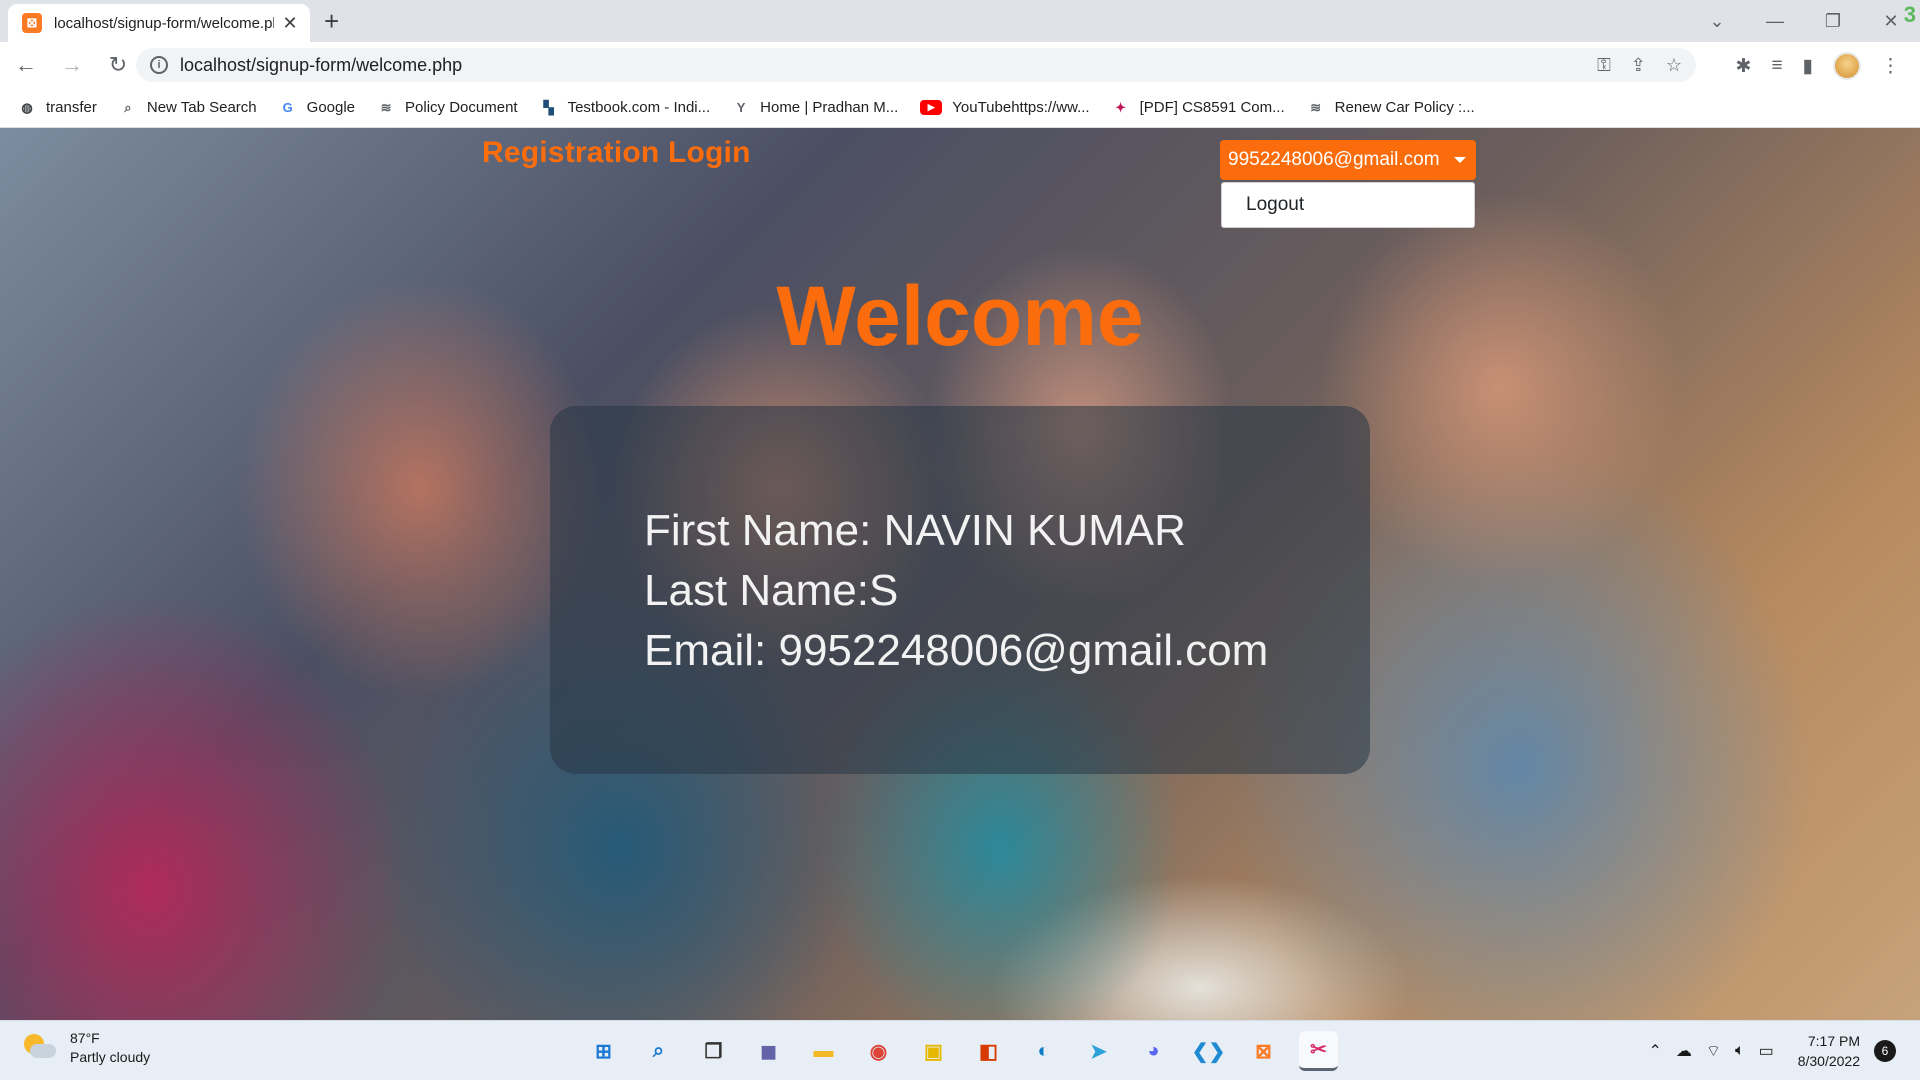 The height and width of the screenshot is (1080, 1920). Describe the element at coordinates (110, 1057) in the screenshot. I see `weather-desc: Partly cloudy` at that location.